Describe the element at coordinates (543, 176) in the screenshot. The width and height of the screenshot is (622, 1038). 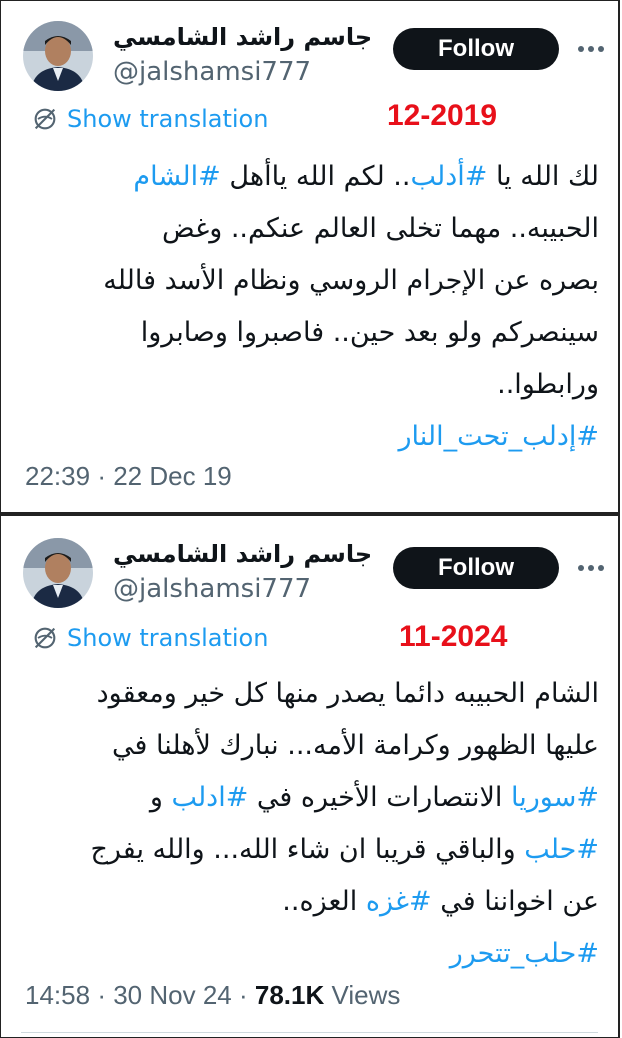
I see `text-segment: لك الله يا` at that location.